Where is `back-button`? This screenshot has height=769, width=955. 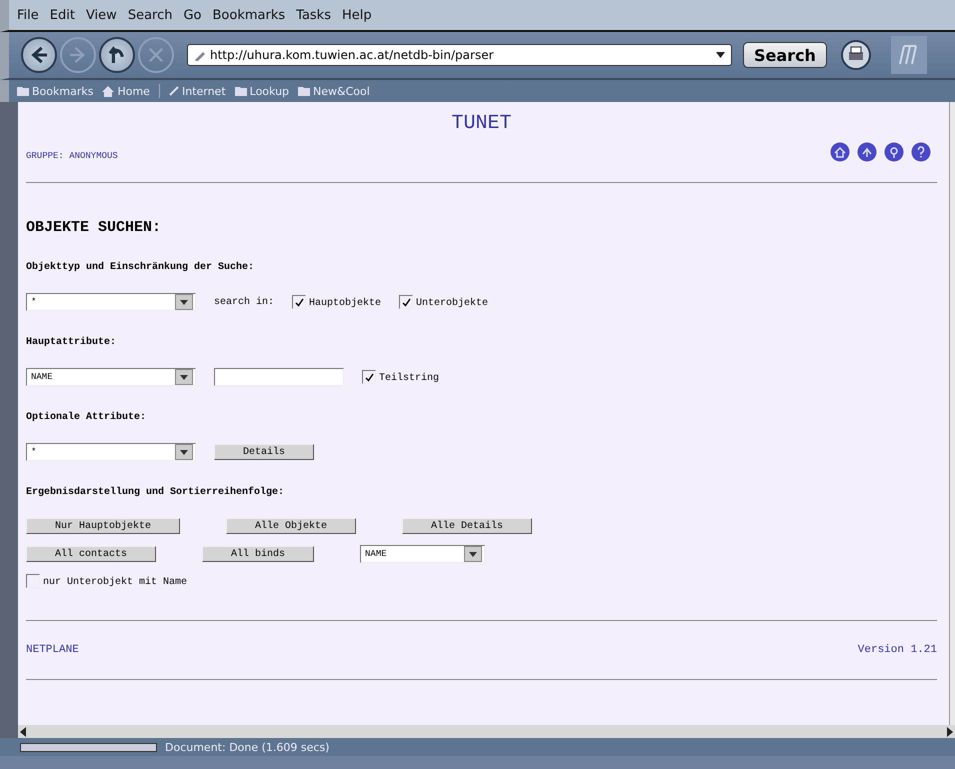 back-button is located at coordinates (39, 55).